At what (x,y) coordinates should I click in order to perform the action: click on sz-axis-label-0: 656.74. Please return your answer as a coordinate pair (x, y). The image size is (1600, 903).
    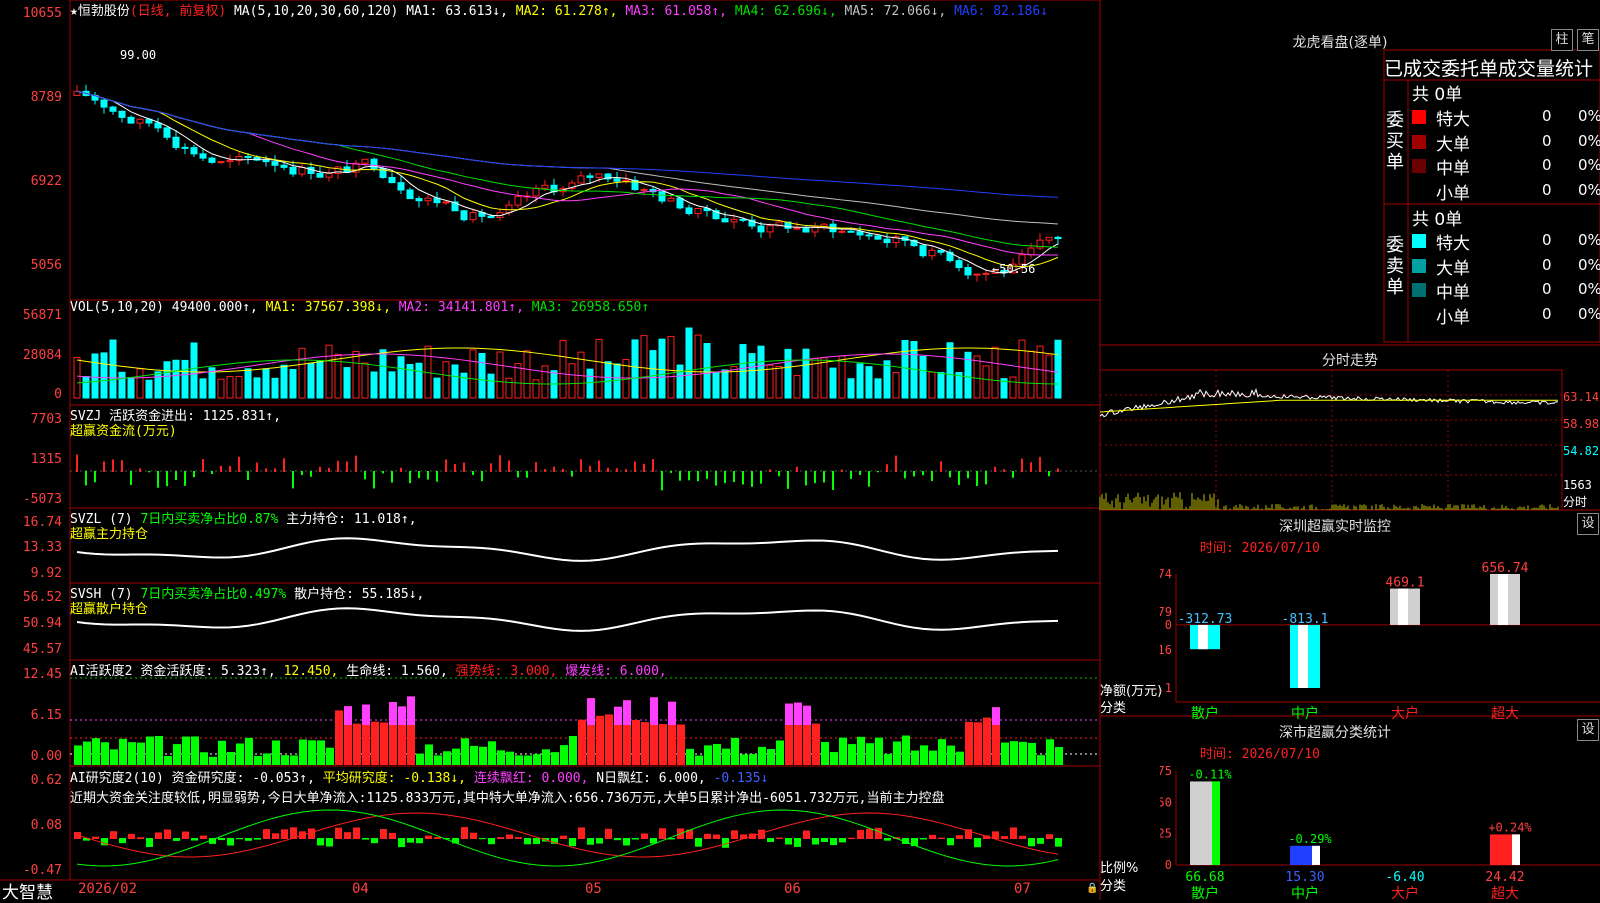
    Looking at the image, I should click on (1166, 574).